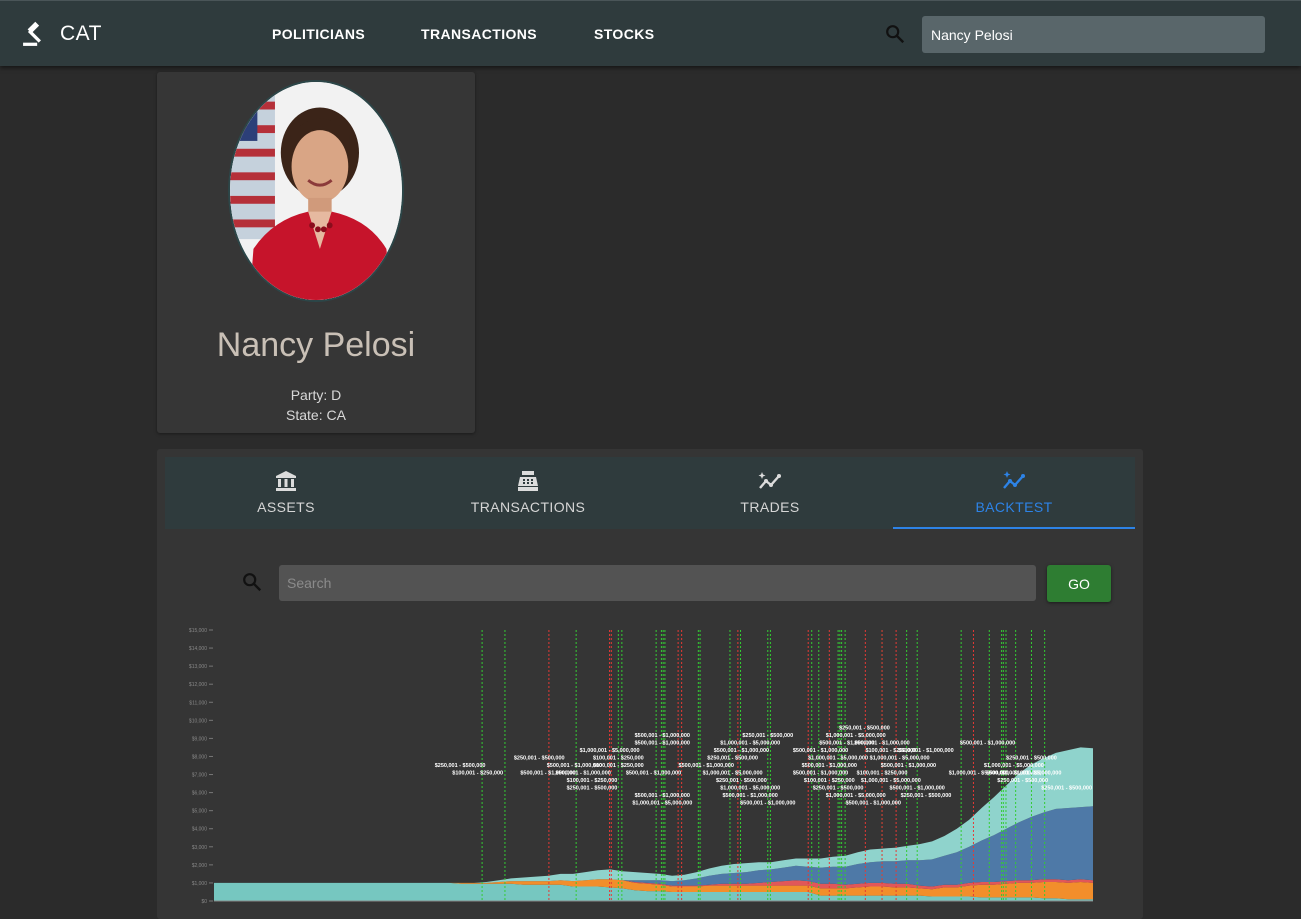 The width and height of the screenshot is (1301, 919). Describe the element at coordinates (316, 191) in the screenshot. I see `politician-portrait` at that location.